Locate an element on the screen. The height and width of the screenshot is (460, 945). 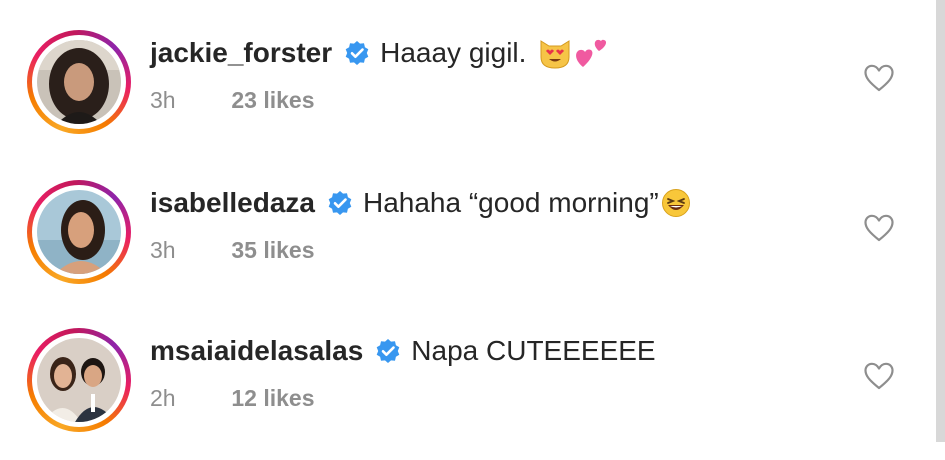
comment-likes-count: 35 likes is located at coordinates (272, 250).